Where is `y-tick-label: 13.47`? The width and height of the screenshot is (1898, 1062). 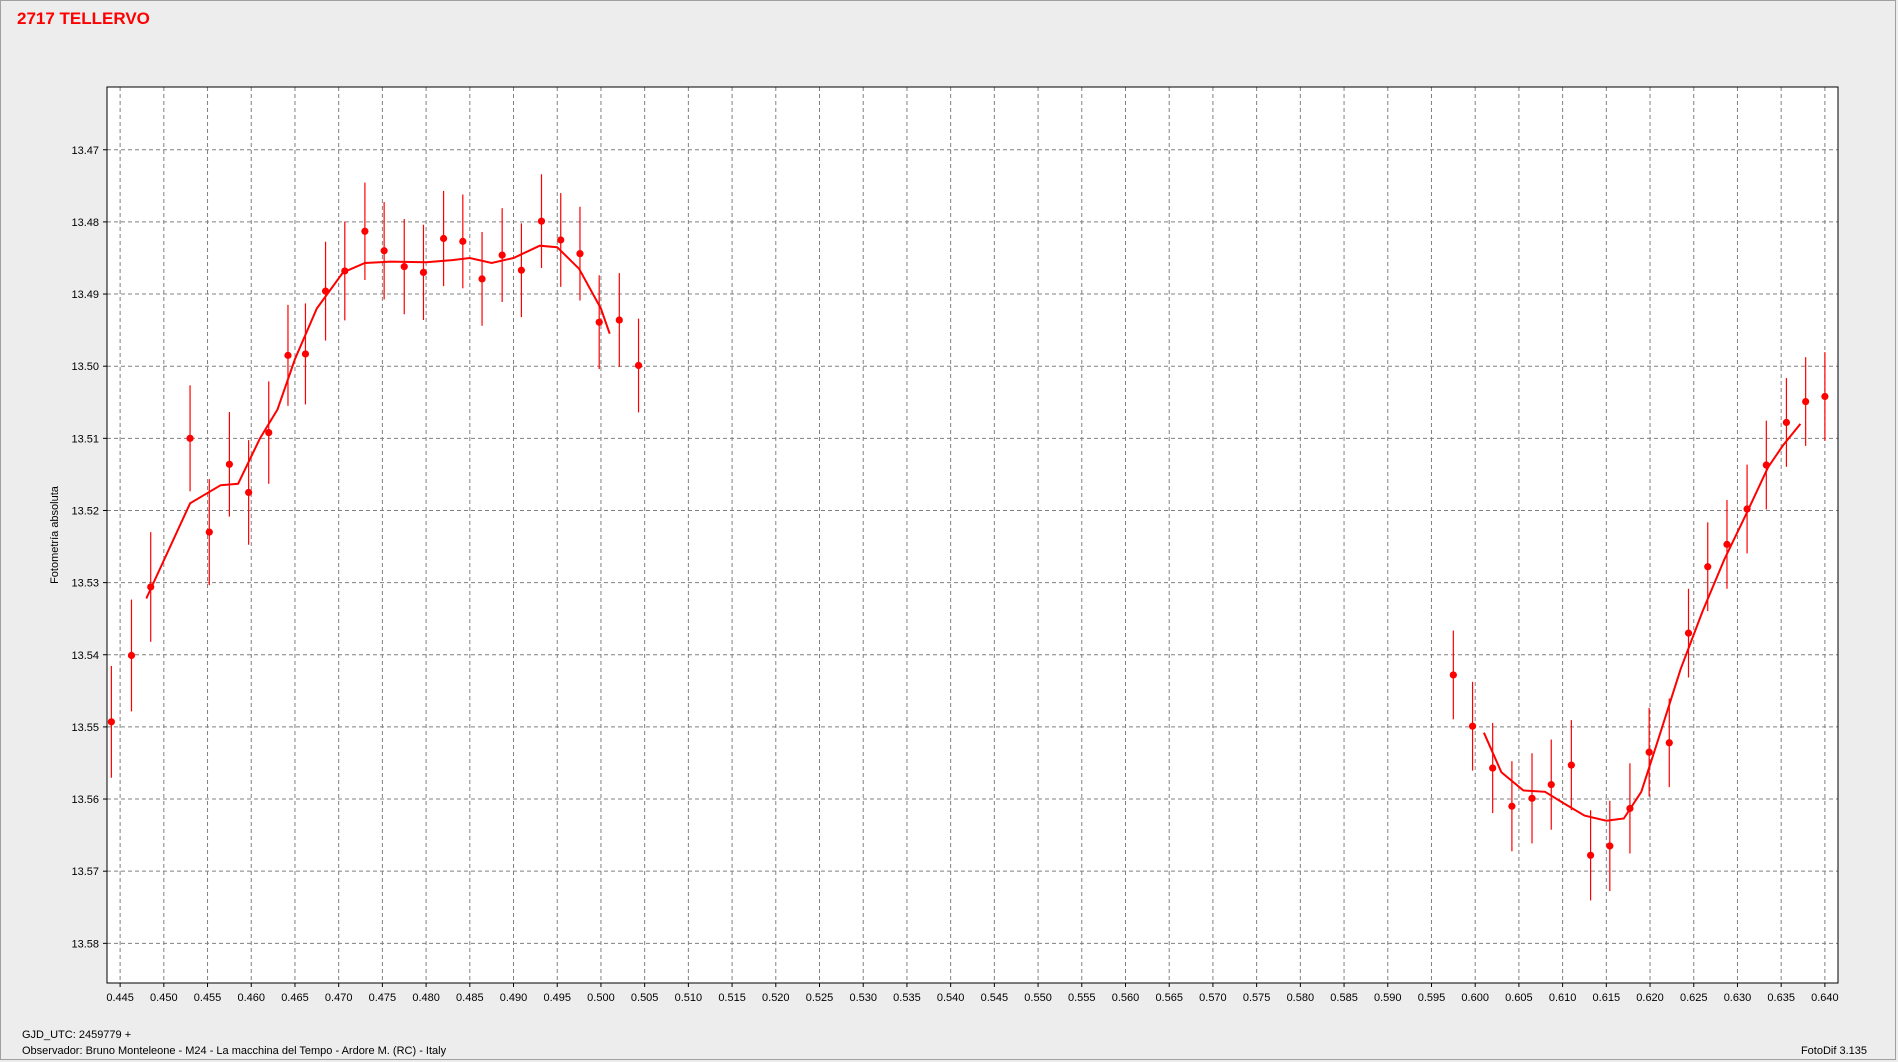 y-tick-label: 13.47 is located at coordinates (85, 151).